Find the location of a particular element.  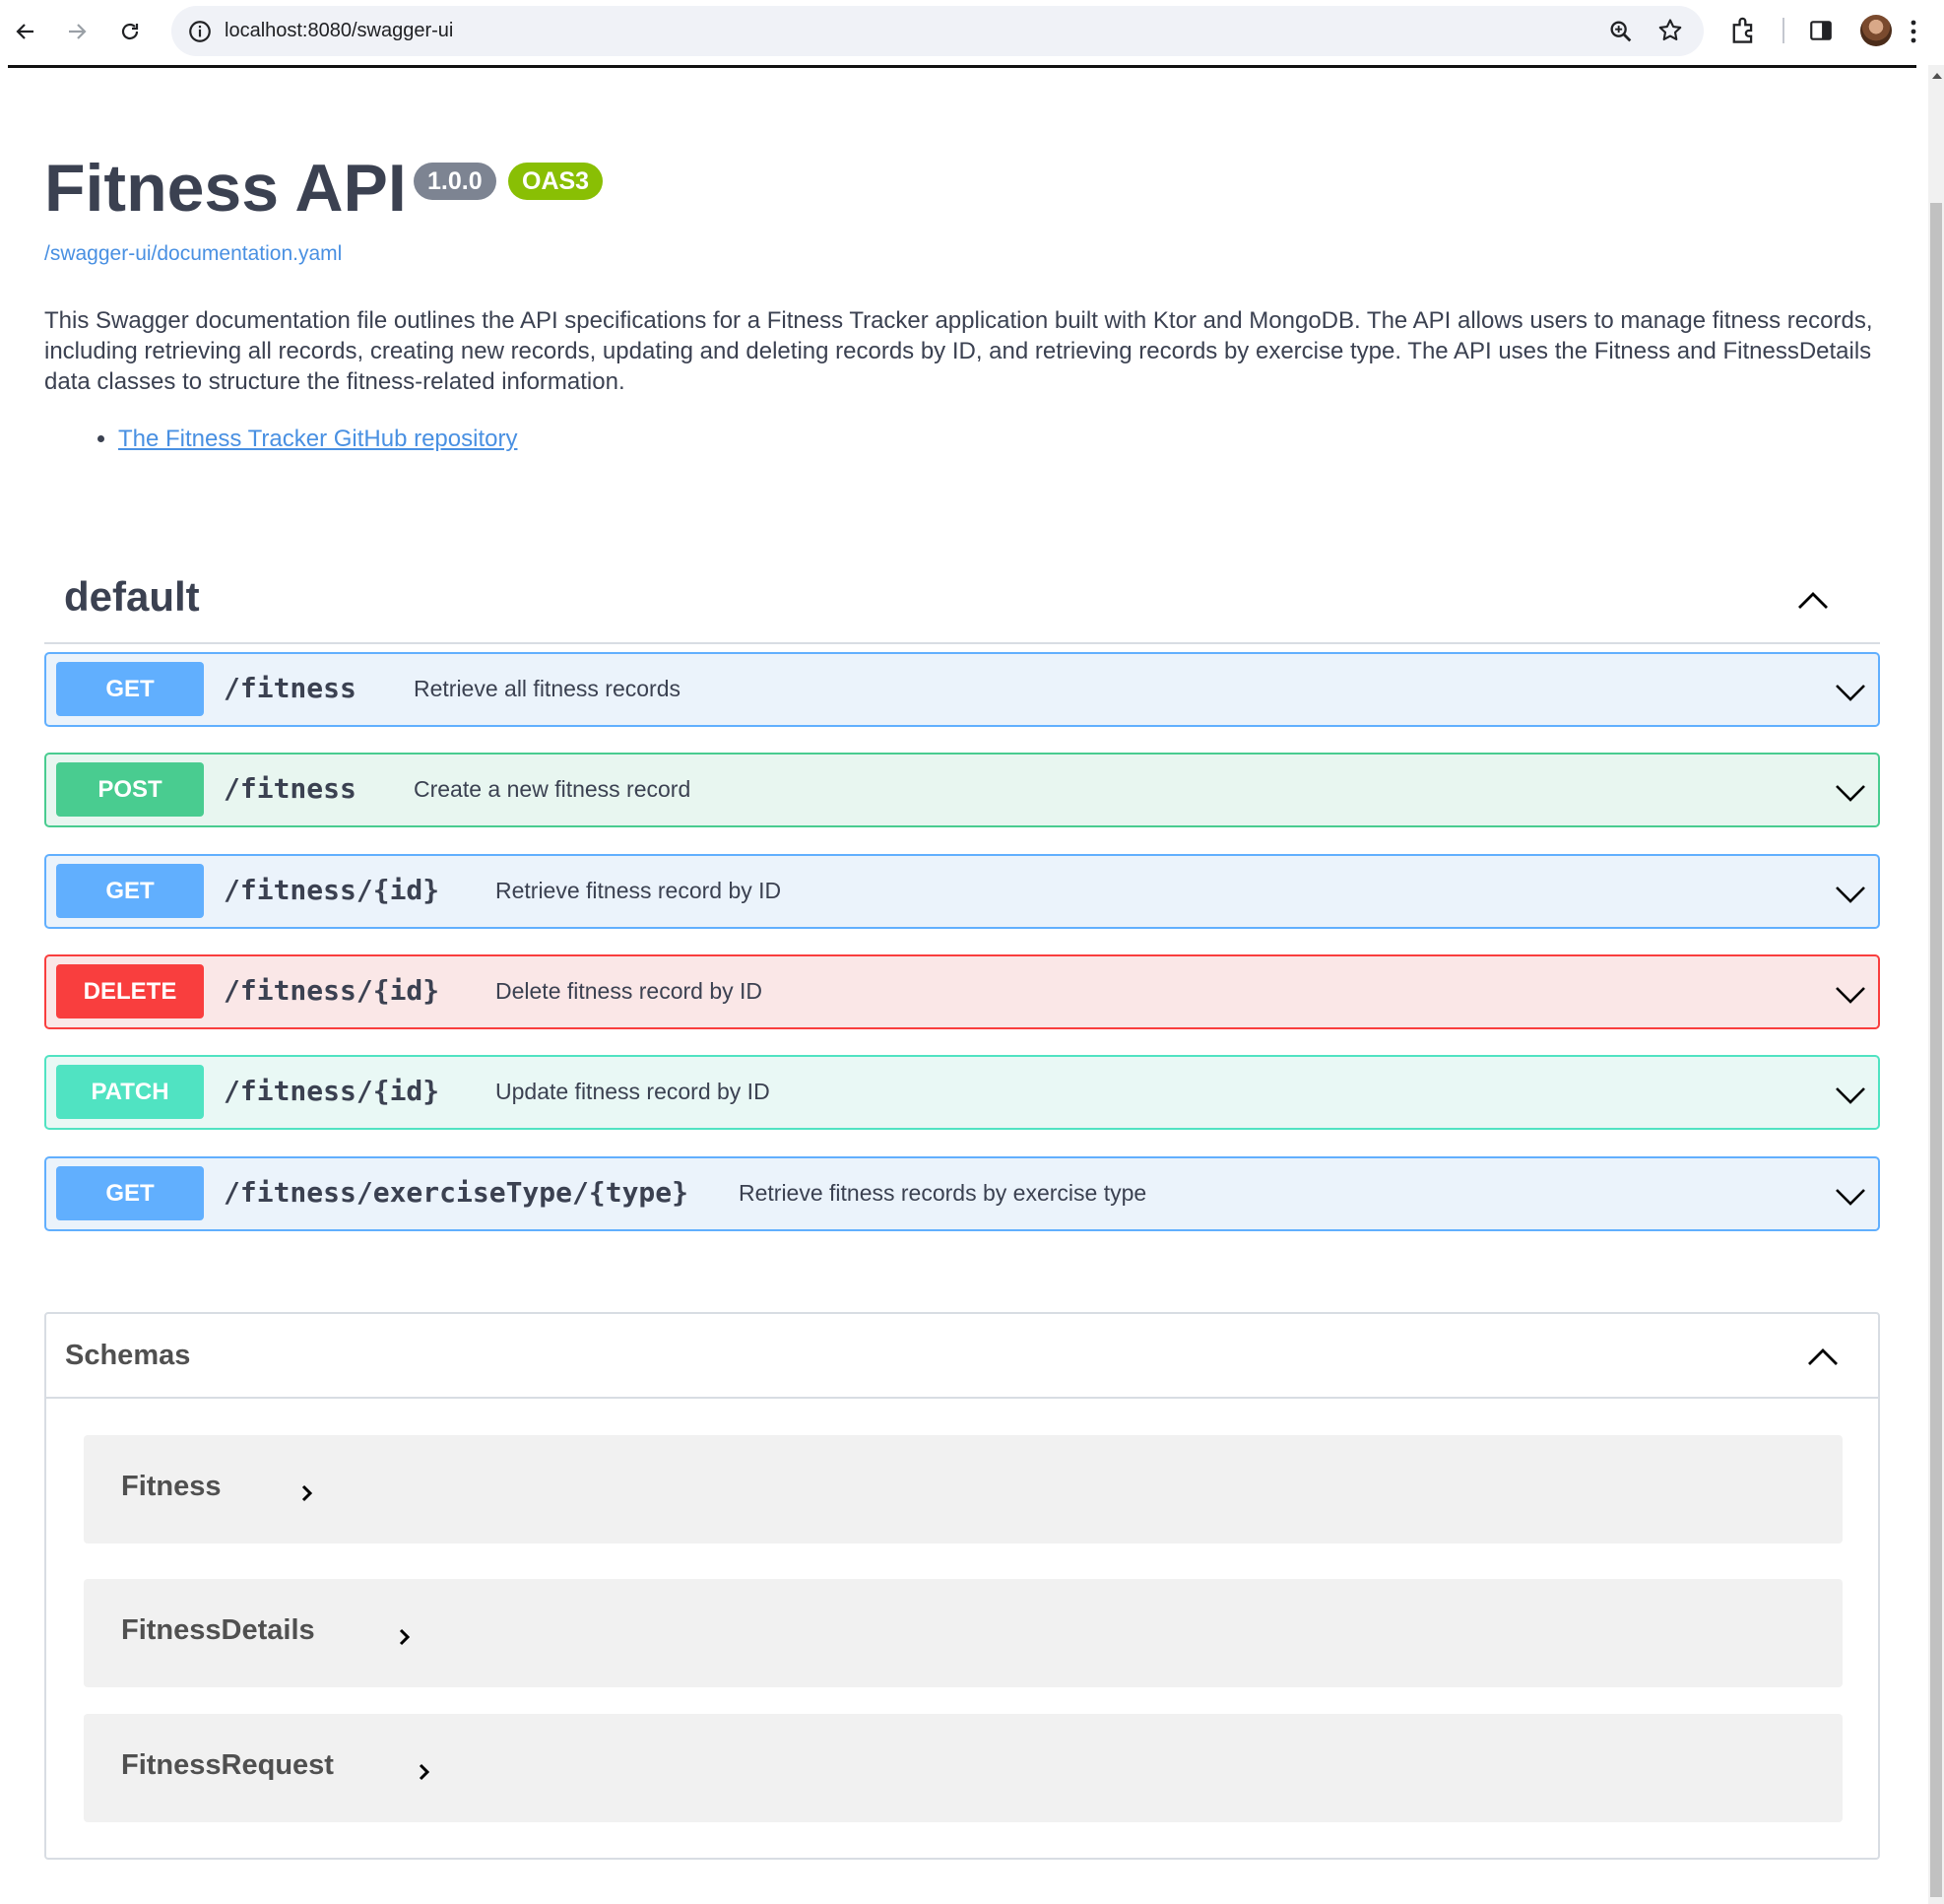

profile-avatar is located at coordinates (1876, 30).